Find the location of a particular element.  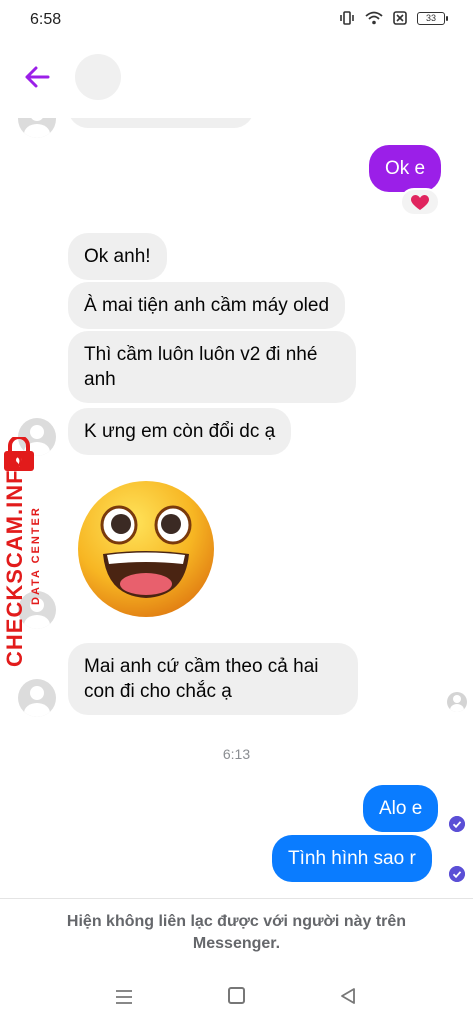

received-message-bubble: À mai tiện anh cầm máy oled is located at coordinates (207, 305).